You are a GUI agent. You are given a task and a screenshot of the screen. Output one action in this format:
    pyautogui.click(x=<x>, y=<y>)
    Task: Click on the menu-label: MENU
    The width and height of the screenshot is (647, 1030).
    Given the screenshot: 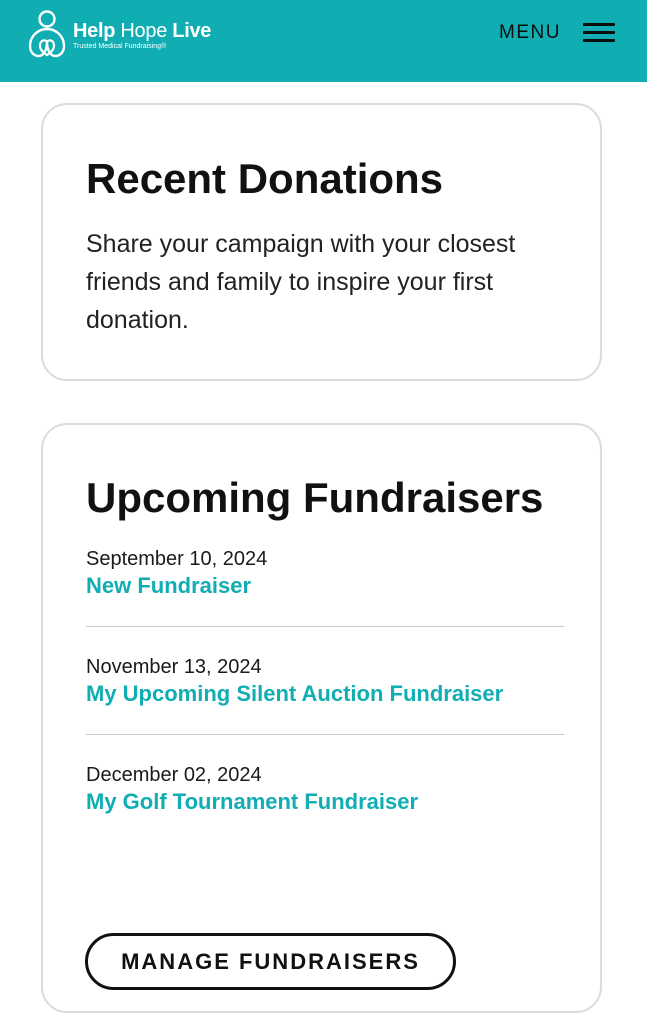 What is the action you would take?
    pyautogui.click(x=530, y=32)
    